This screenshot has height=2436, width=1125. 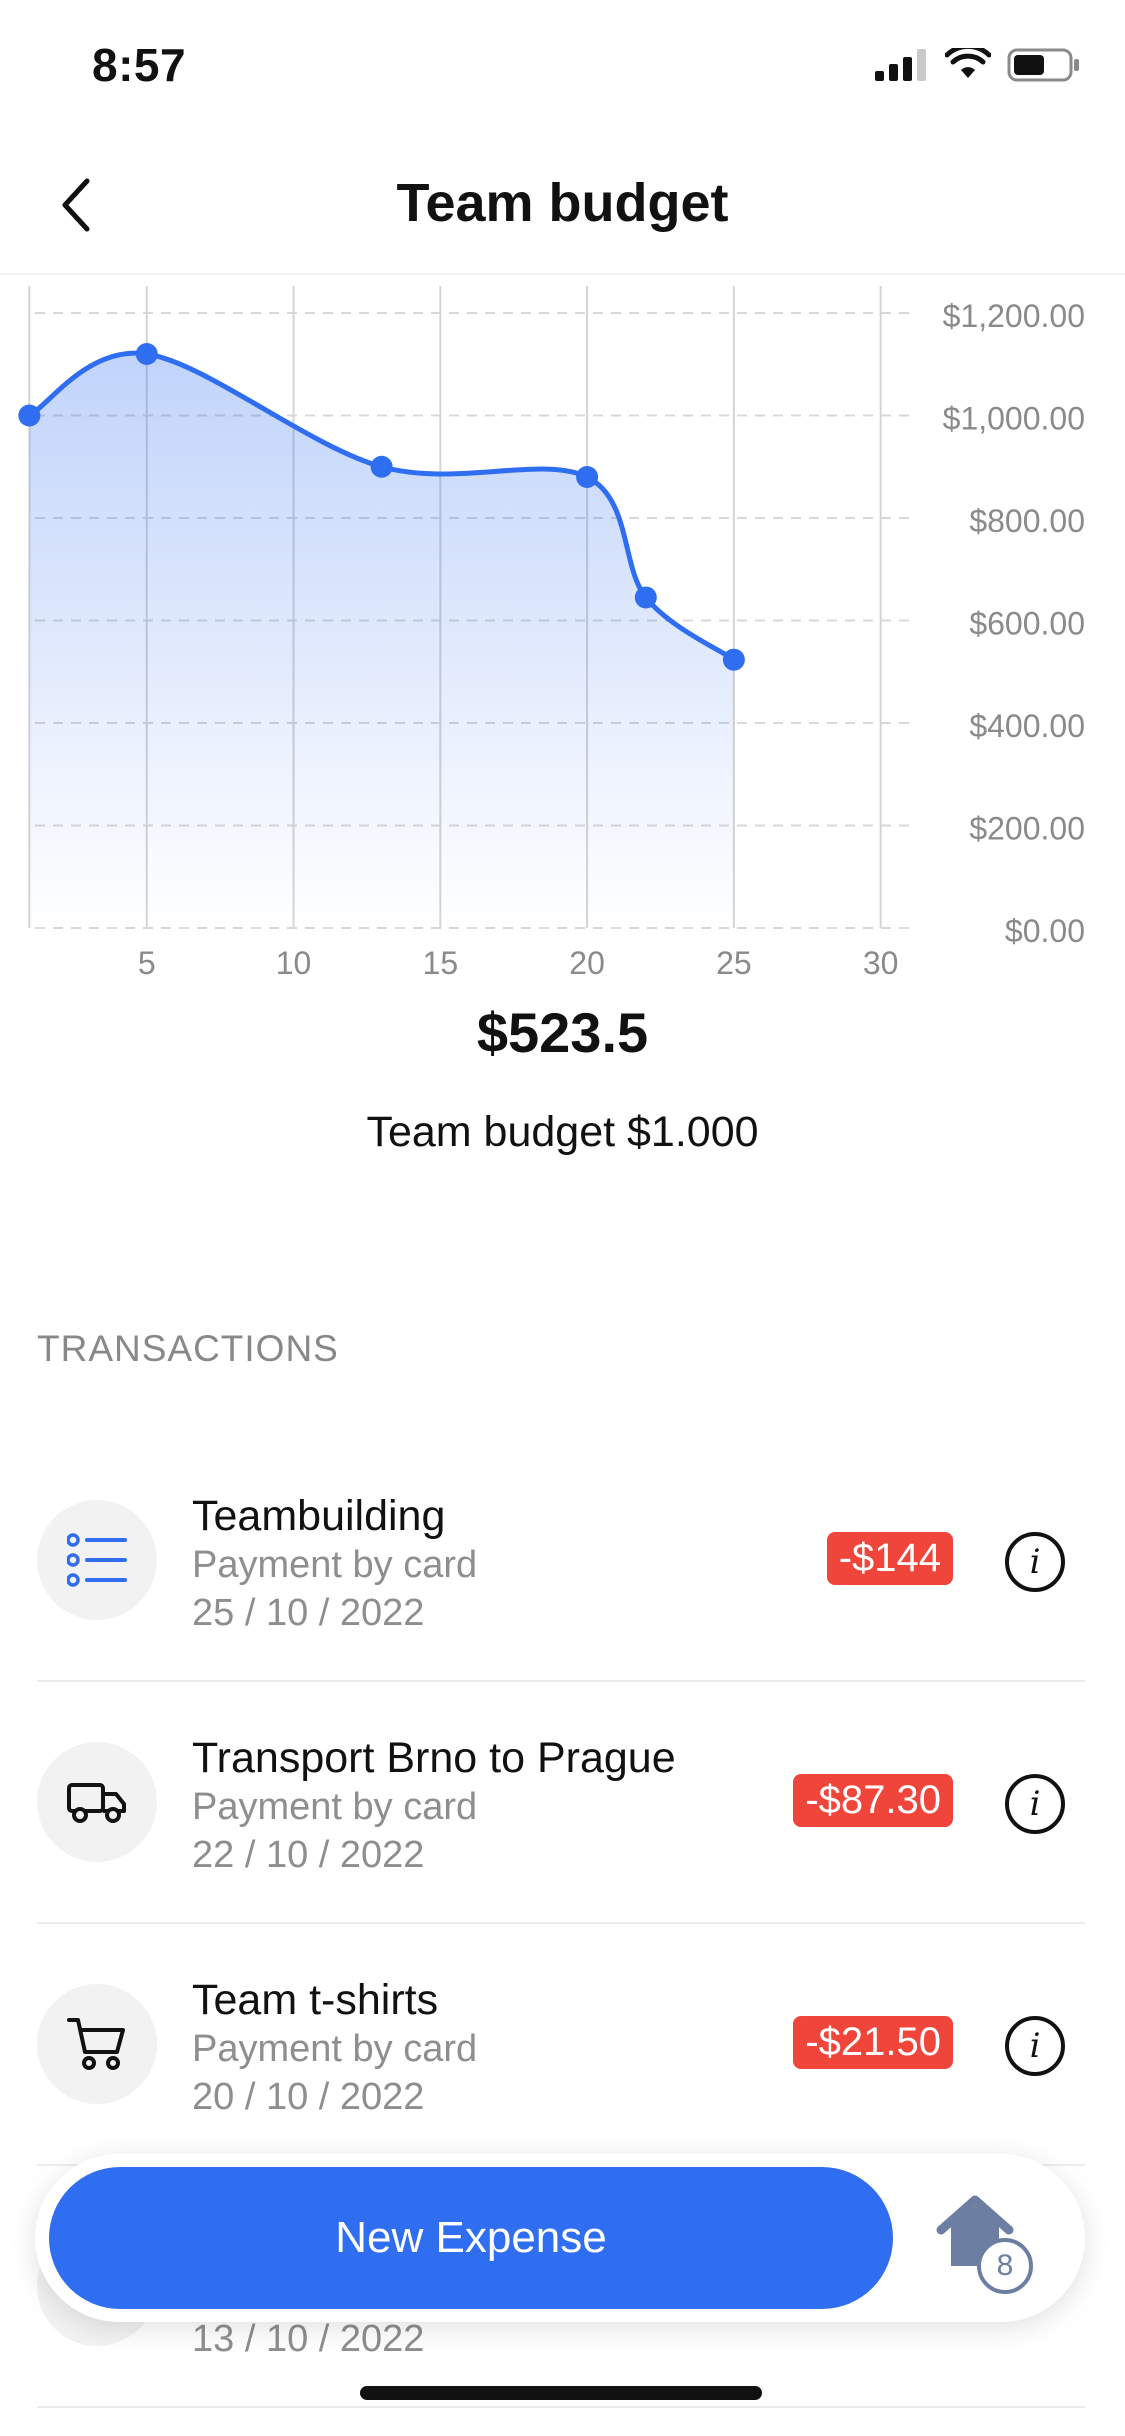 I want to click on y-tick-label: $1,000.00, so click(x=1014, y=419).